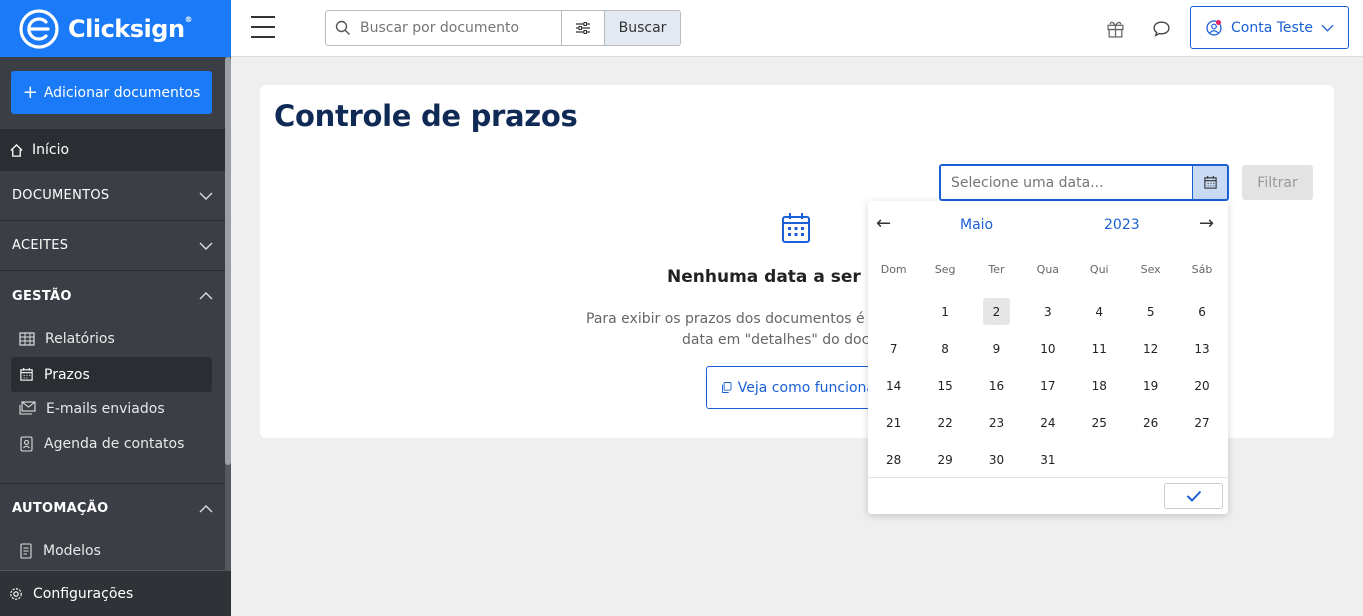 This screenshot has height=616, width=1363. What do you see at coordinates (1201, 311) in the screenshot?
I see `day-cell: 6` at bounding box center [1201, 311].